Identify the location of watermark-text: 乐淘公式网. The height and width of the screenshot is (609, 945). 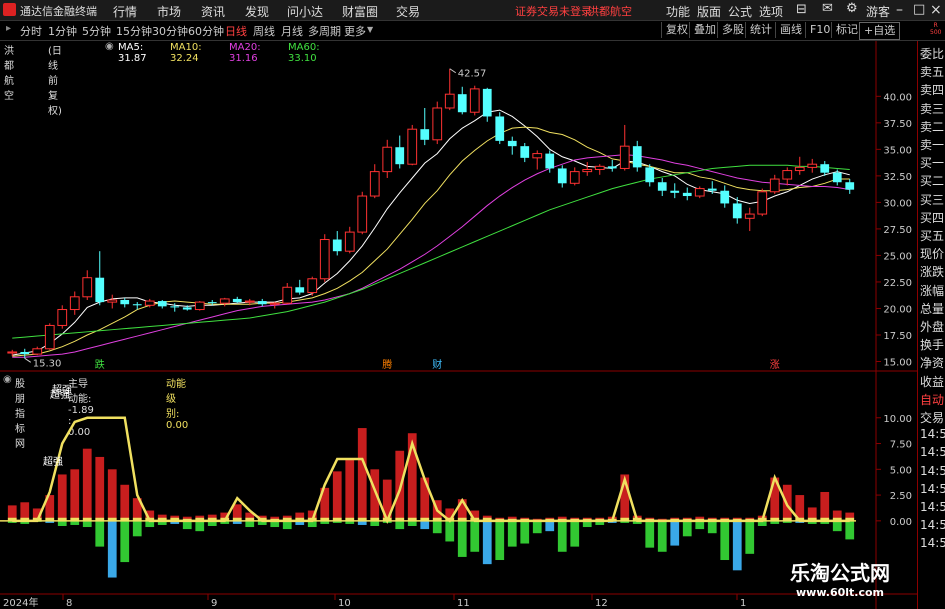
(840, 573).